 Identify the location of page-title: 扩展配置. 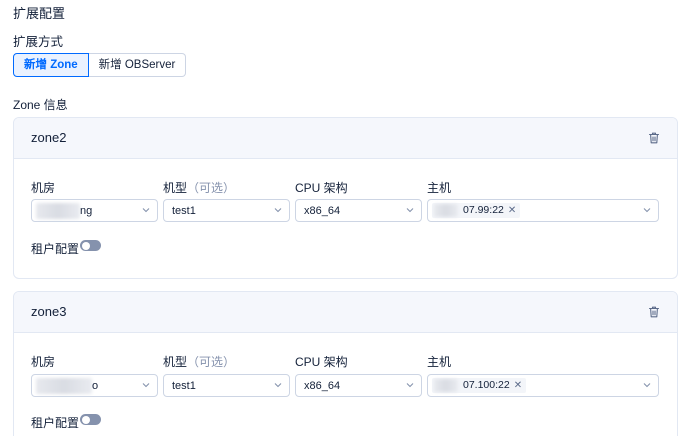
(39, 13).